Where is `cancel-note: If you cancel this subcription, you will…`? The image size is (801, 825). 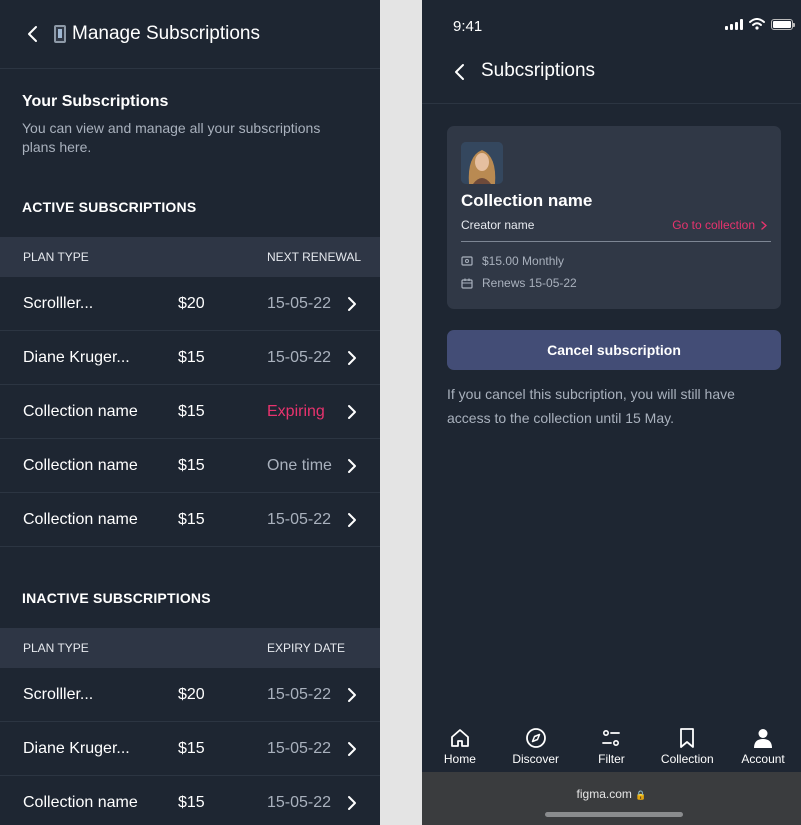 cancel-note: If you cancel this subcription, you will… is located at coordinates (591, 406).